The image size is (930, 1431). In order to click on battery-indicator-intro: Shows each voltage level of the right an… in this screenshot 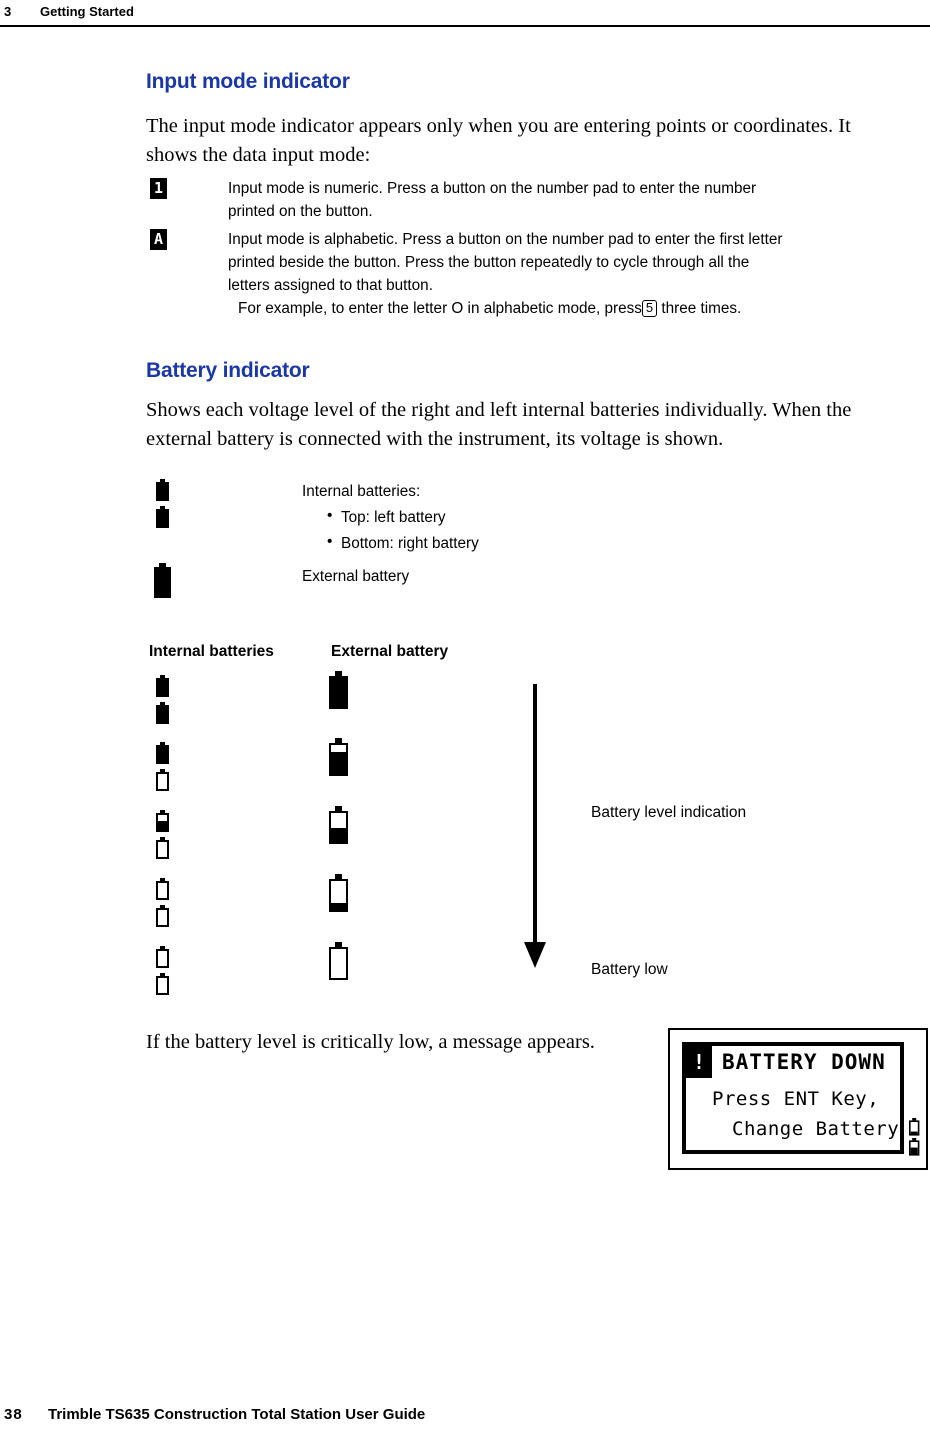, I will do `click(538, 425)`.